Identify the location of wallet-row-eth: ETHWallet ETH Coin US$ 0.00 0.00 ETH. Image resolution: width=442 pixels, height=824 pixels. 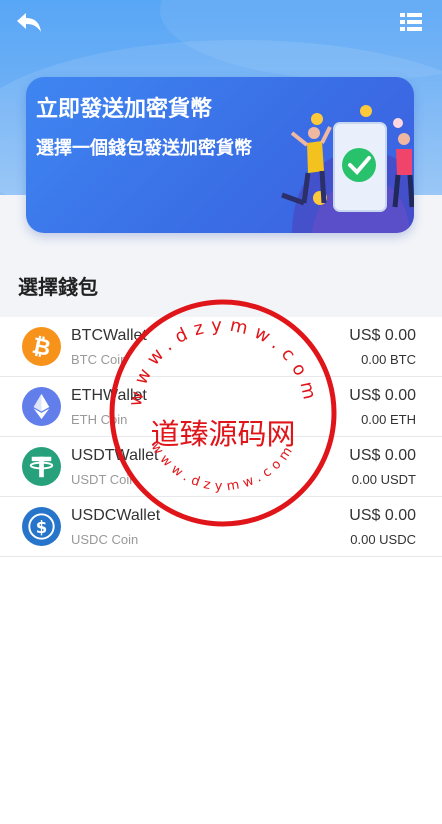
(221, 407).